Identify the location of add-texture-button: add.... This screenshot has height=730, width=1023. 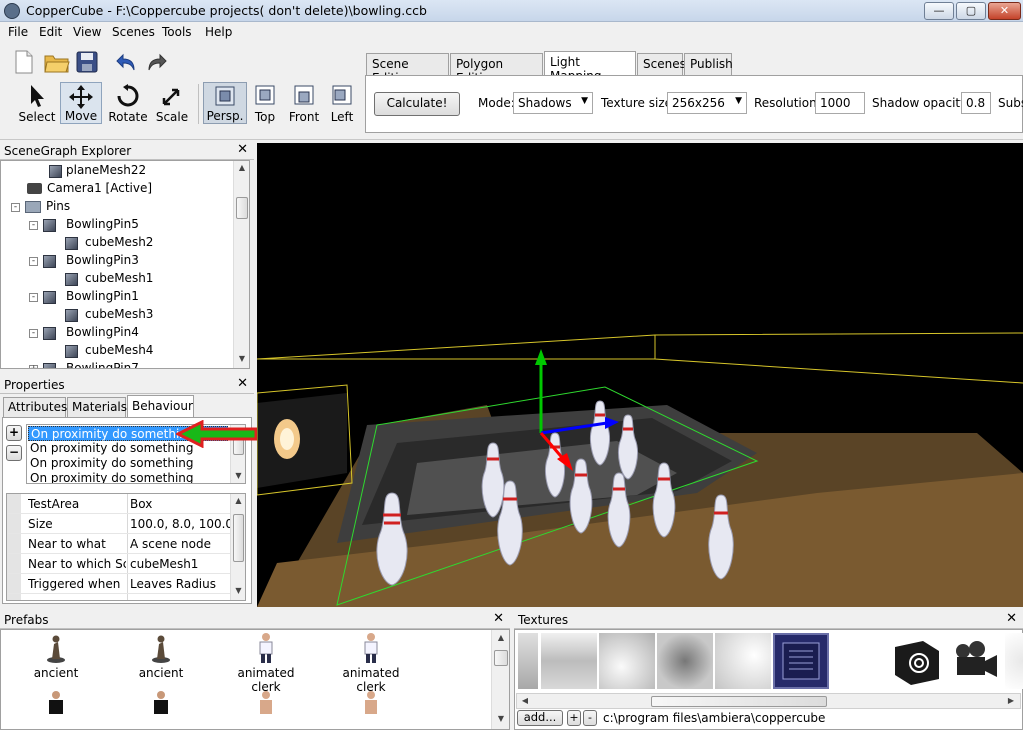
(540, 718).